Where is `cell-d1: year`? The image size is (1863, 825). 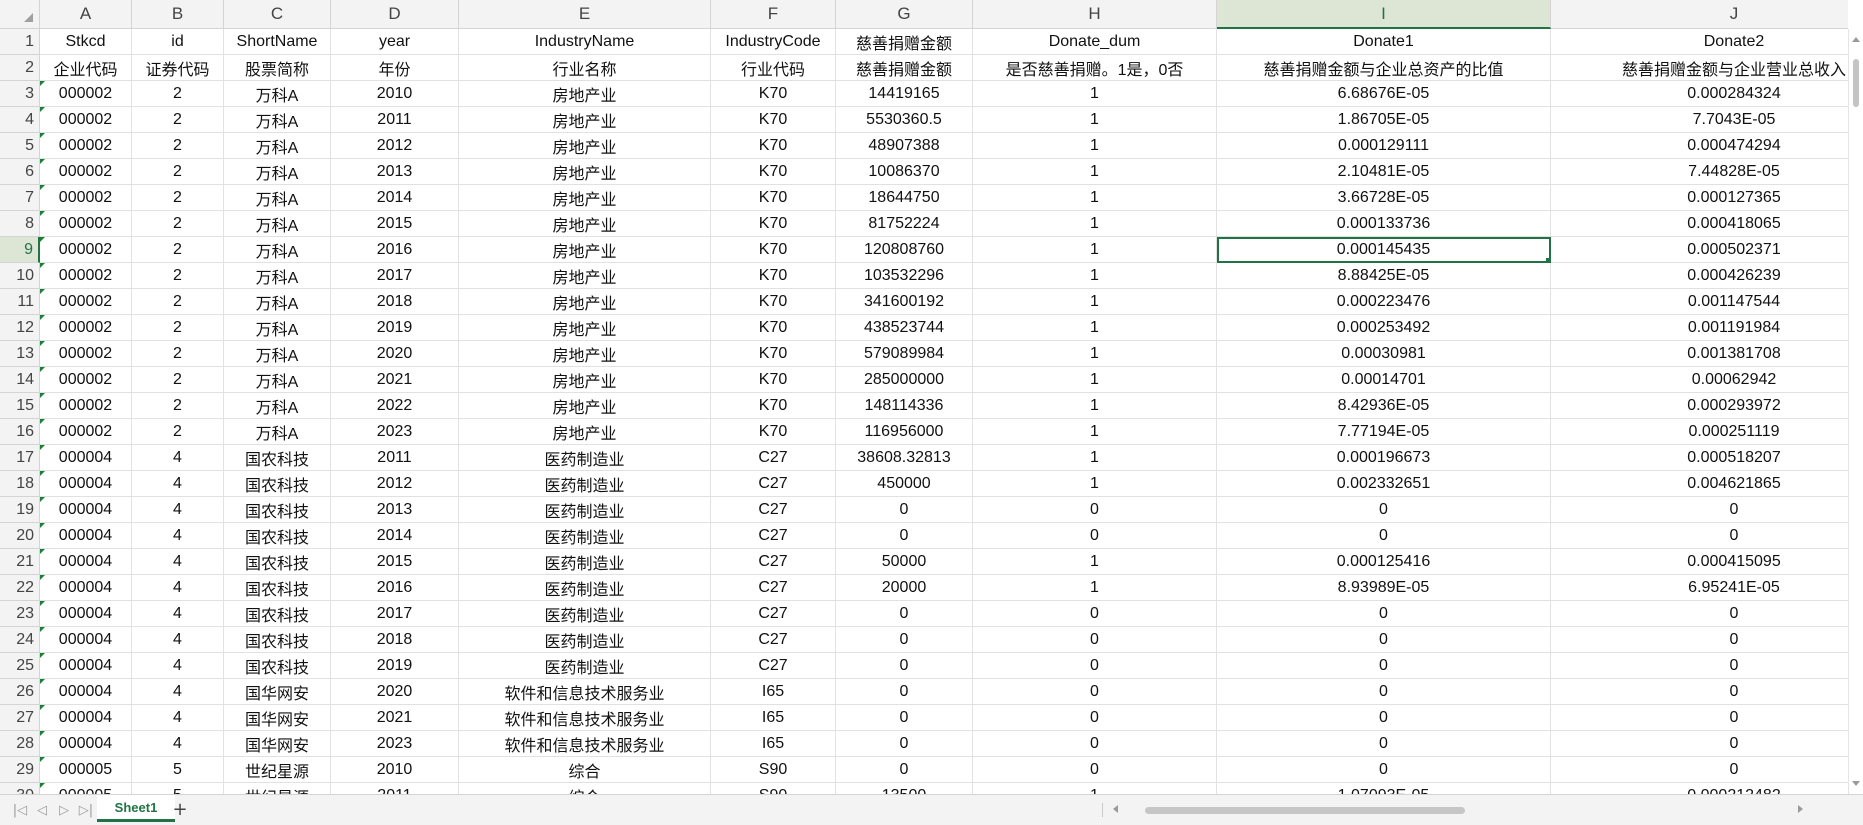
cell-d1: year is located at coordinates (395, 42).